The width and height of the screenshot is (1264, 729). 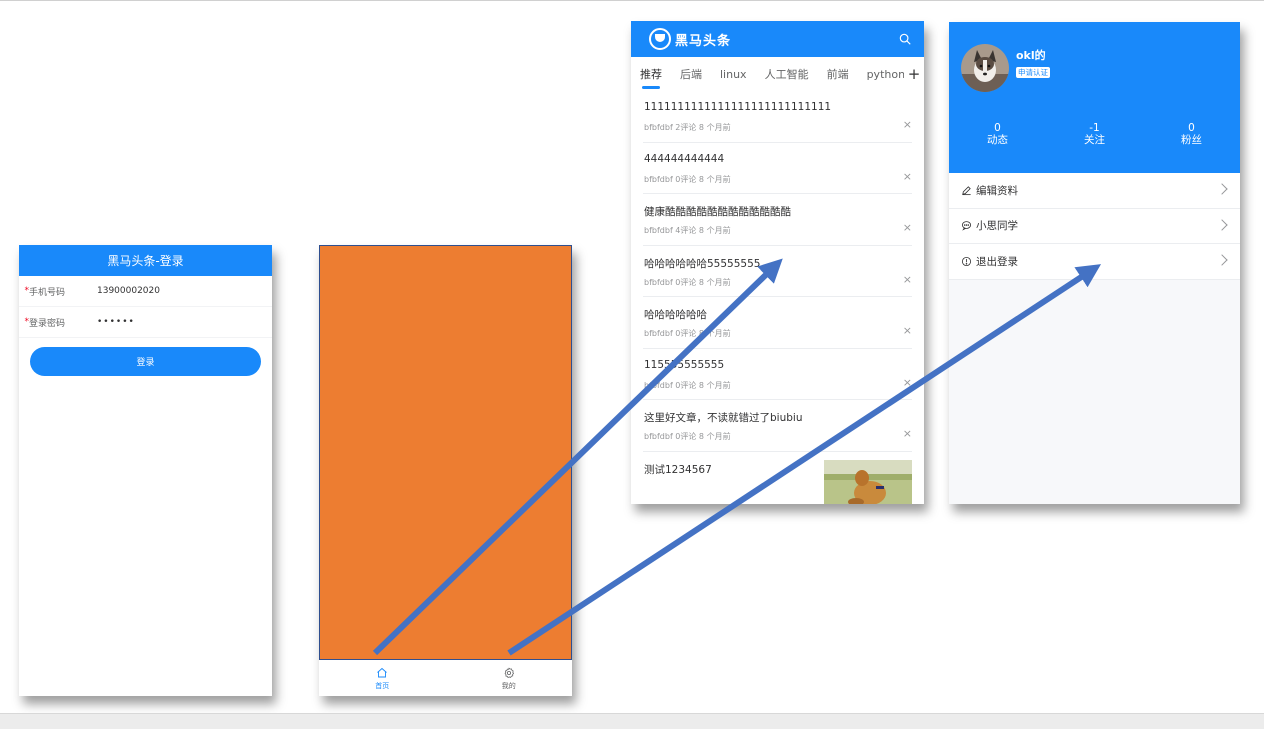 I want to click on stat-fans: 0 粉丝, so click(x=1191, y=134).